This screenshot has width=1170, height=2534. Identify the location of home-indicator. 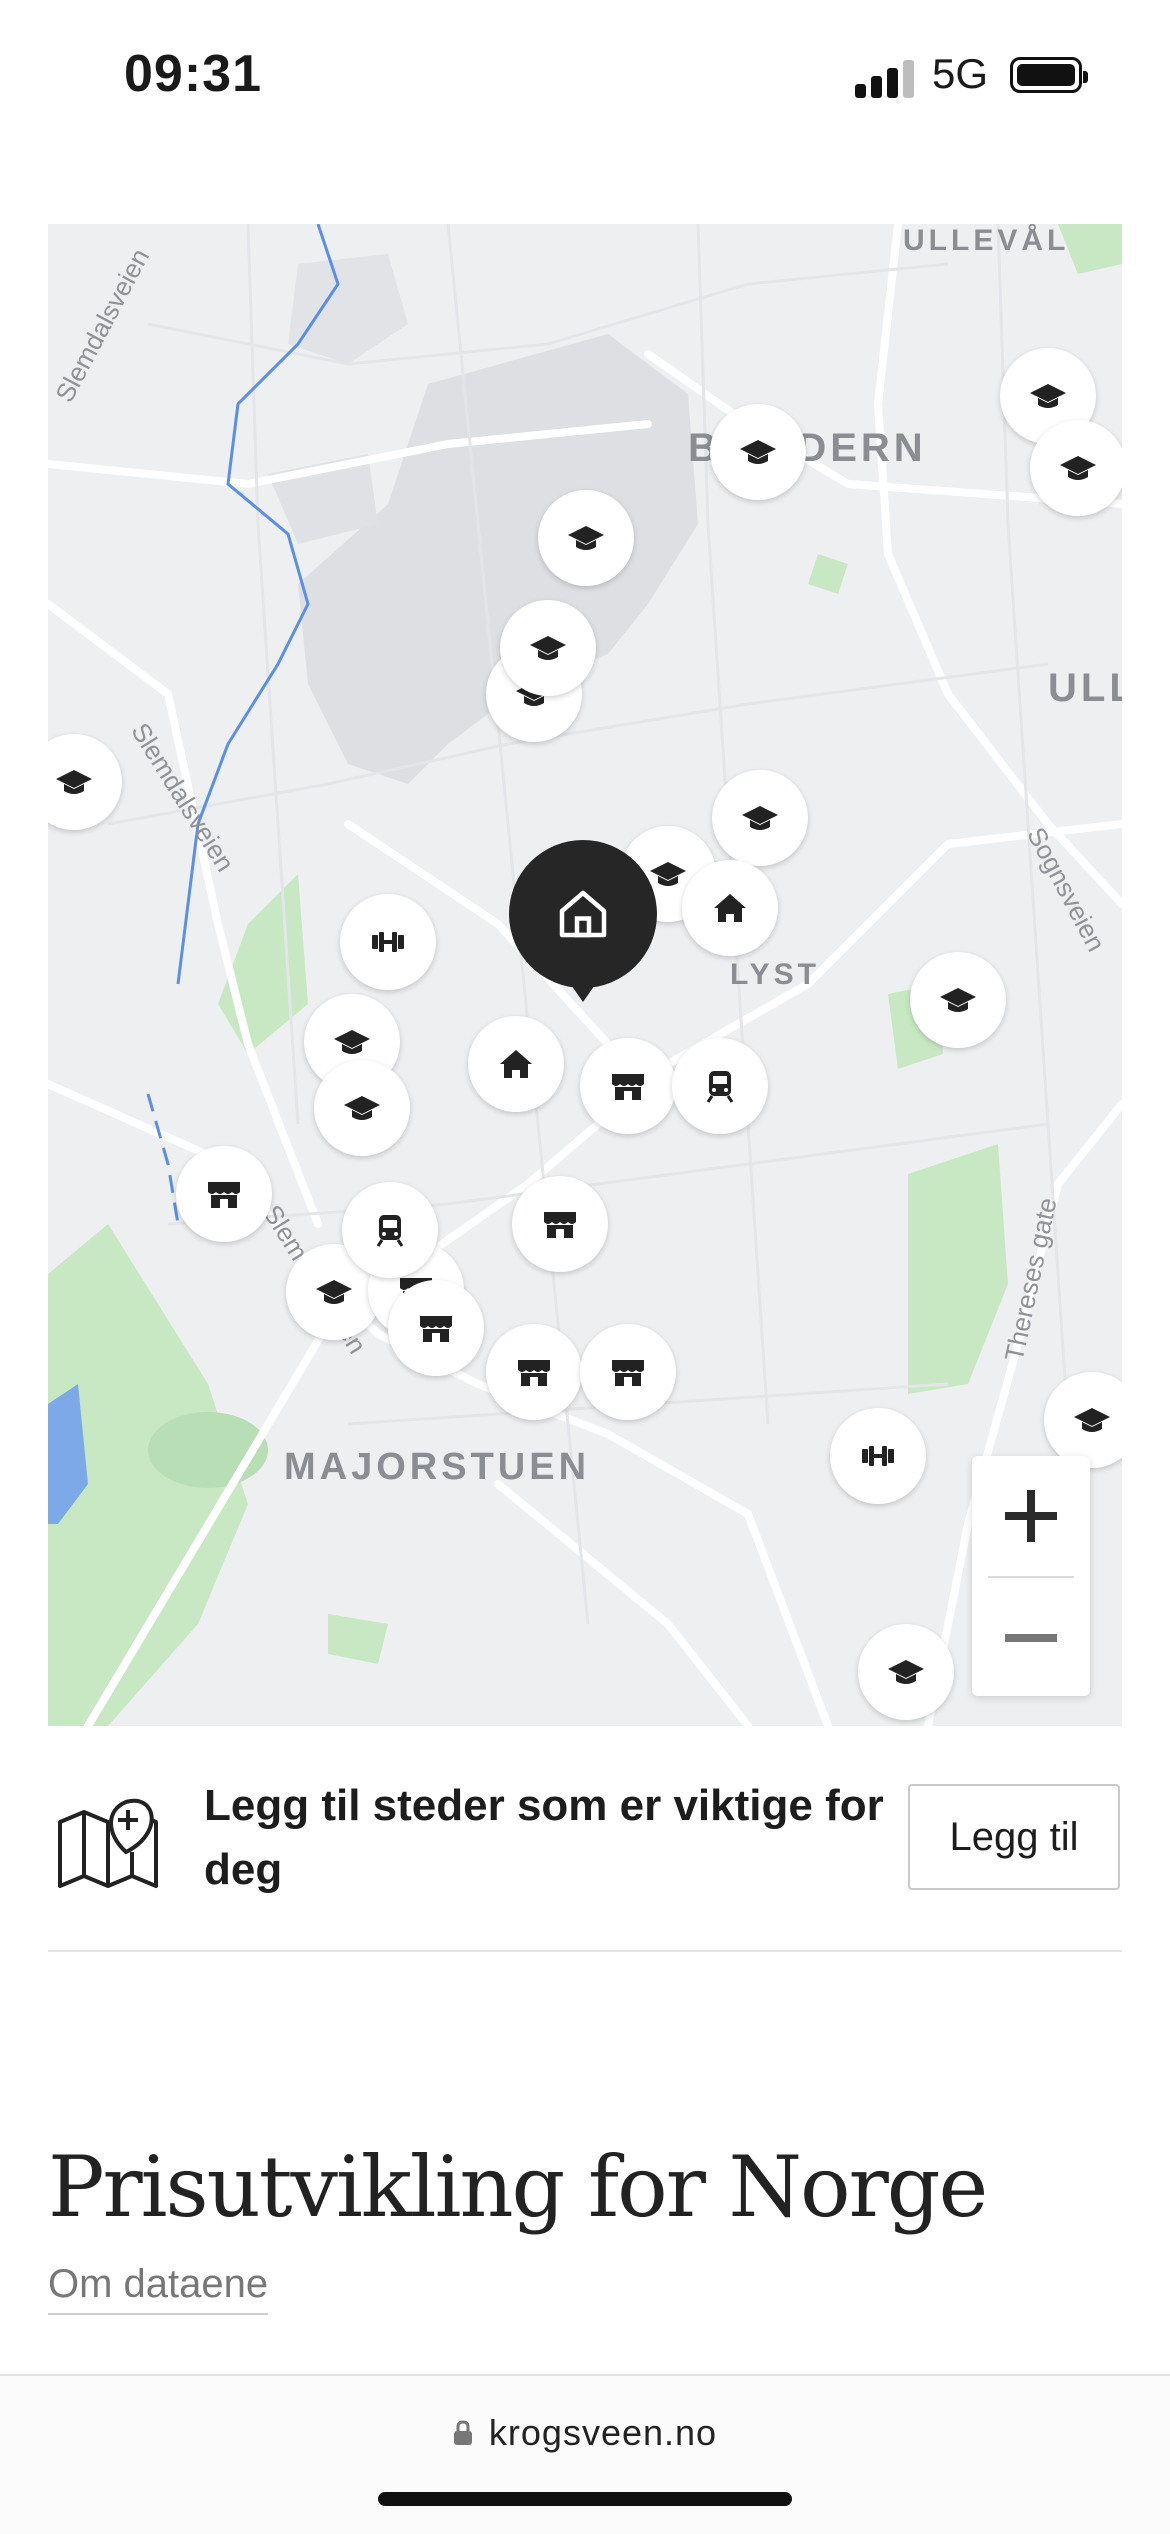
(585, 2499).